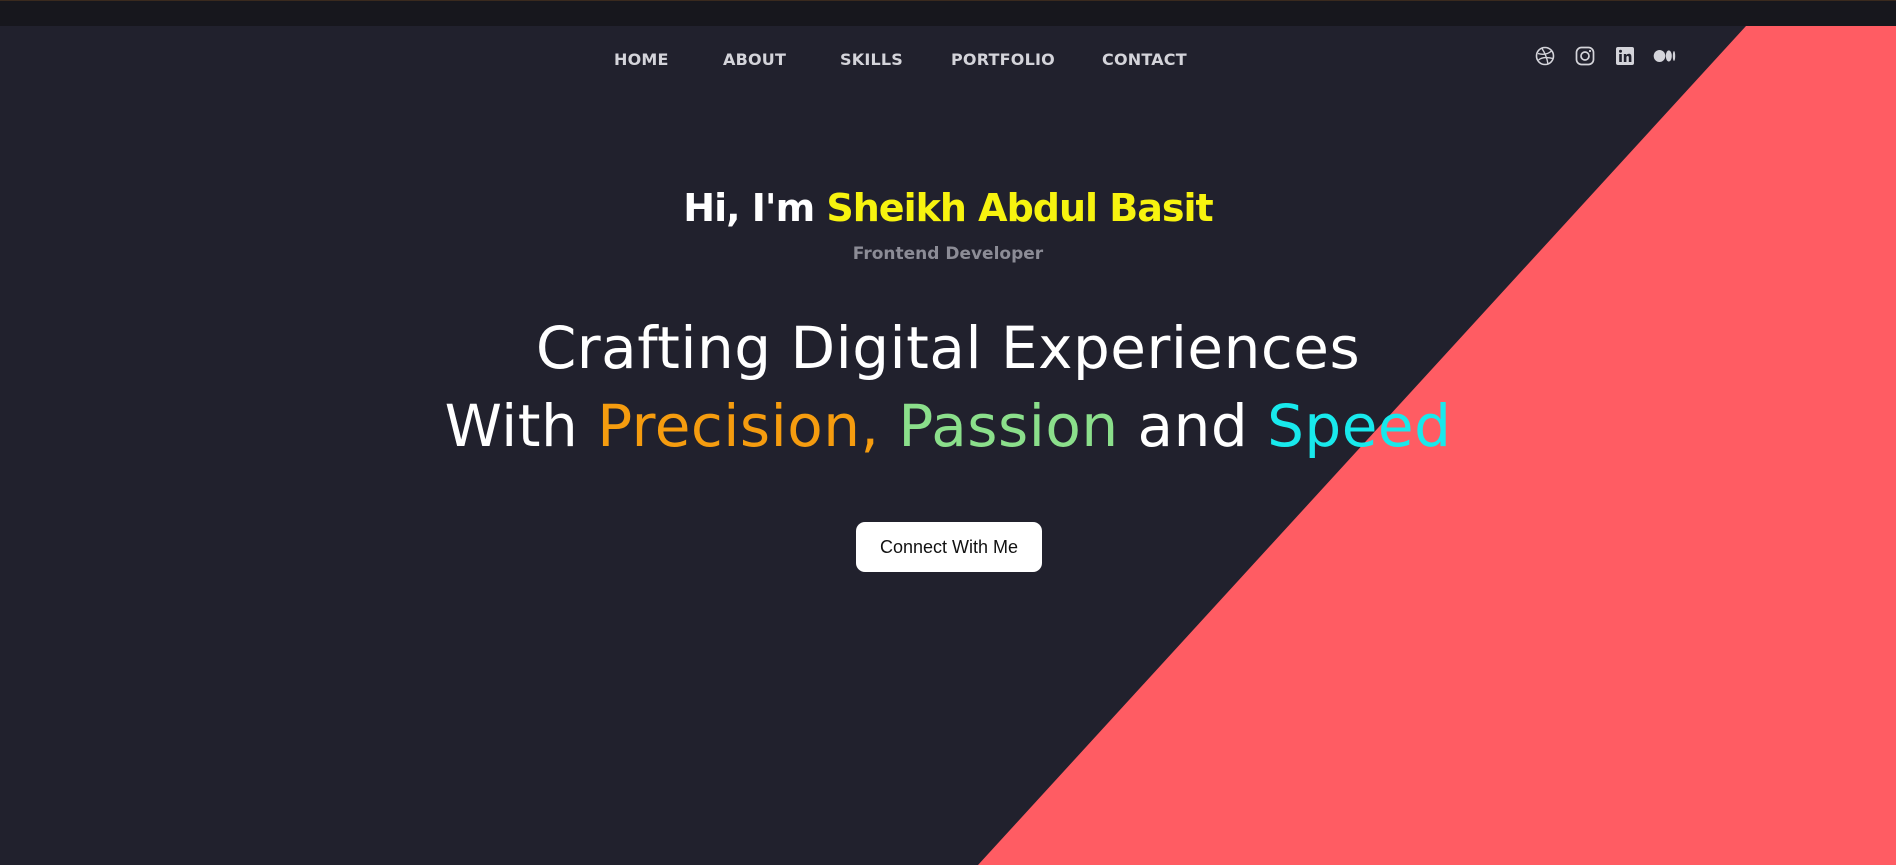 The width and height of the screenshot is (1896, 865). What do you see at coordinates (1545, 56) in the screenshot?
I see `dribbble-icon` at bounding box center [1545, 56].